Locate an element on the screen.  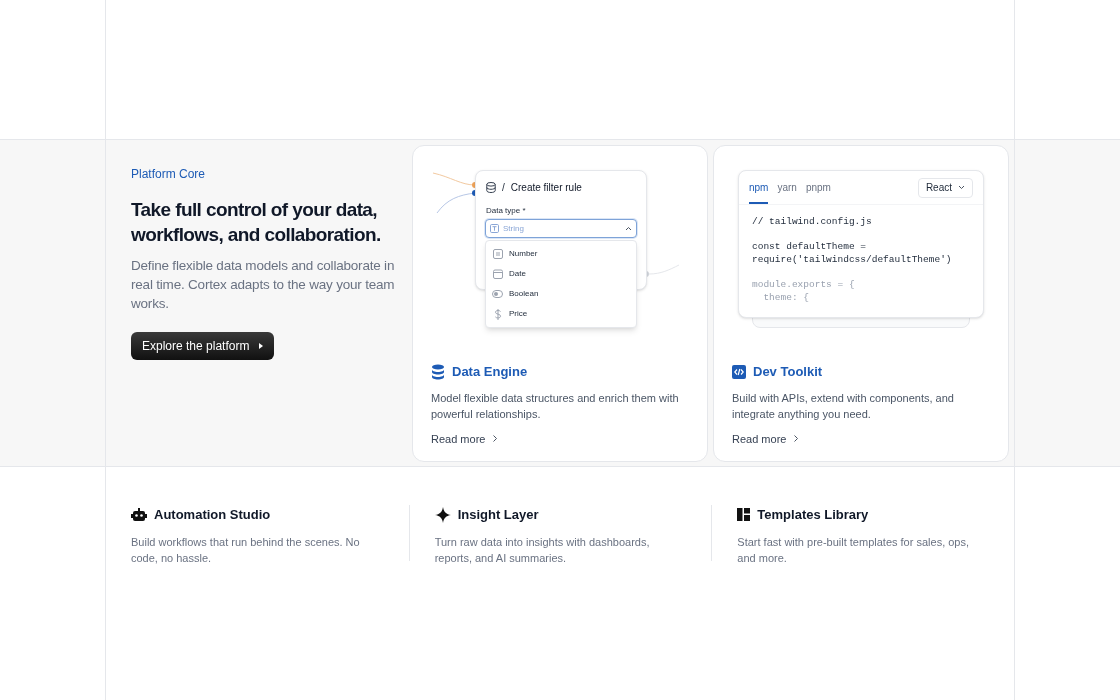
card-title: Dev Toolkit is located at coordinates (788, 372).